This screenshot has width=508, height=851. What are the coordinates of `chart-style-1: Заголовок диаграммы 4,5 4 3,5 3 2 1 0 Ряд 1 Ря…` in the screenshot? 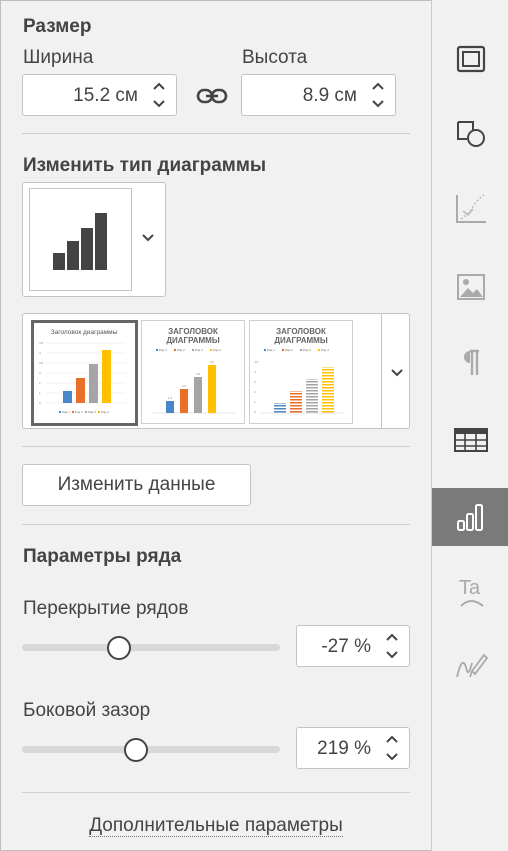 It's located at (84, 373).